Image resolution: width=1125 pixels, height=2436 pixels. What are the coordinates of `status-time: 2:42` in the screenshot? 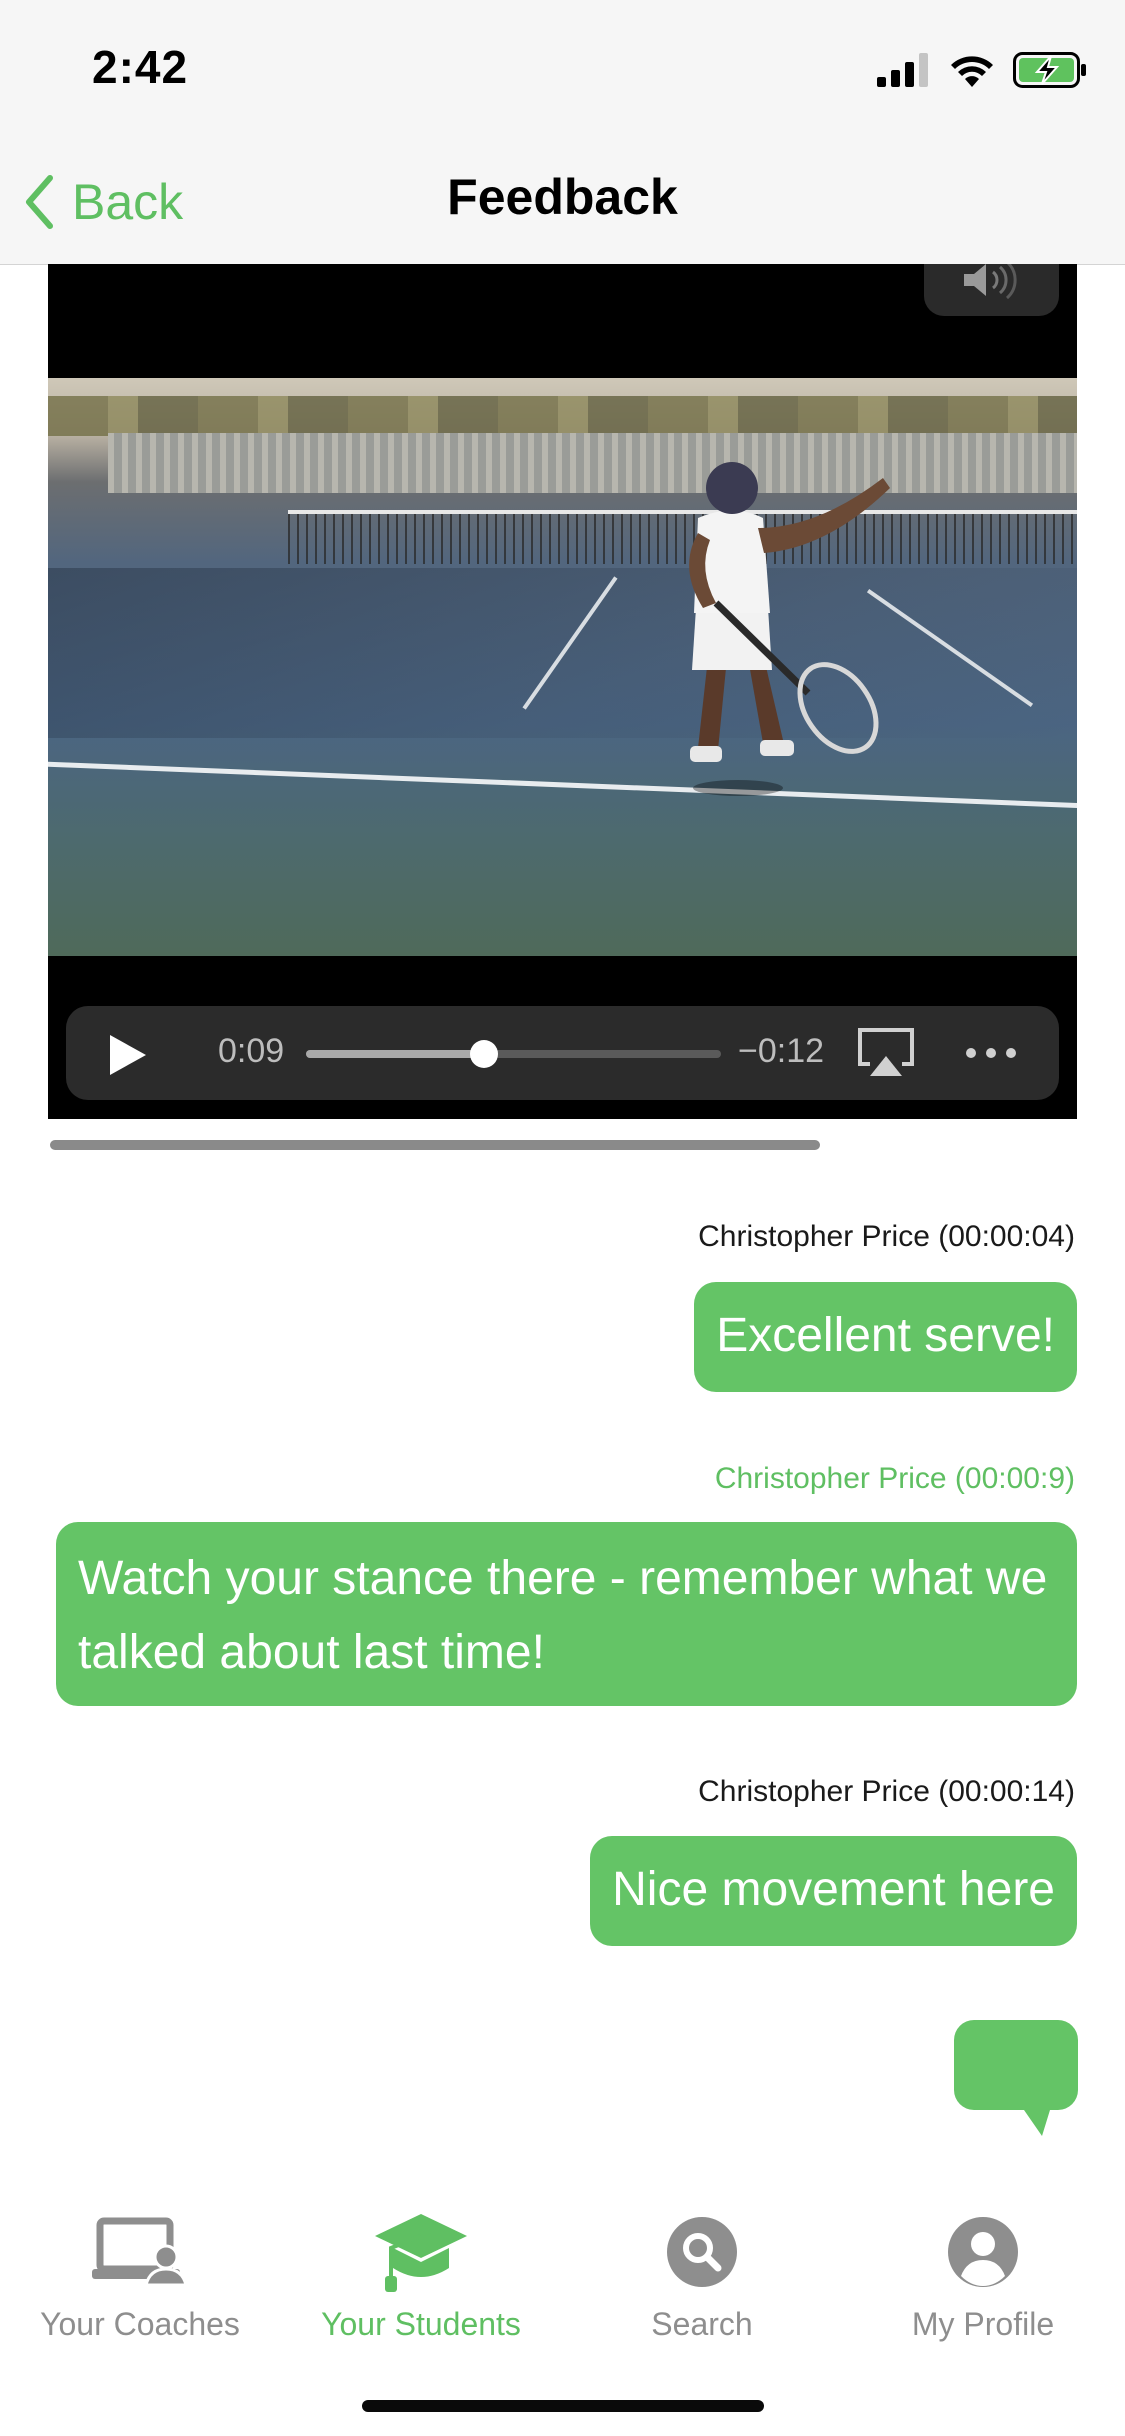 It's located at (140, 67).